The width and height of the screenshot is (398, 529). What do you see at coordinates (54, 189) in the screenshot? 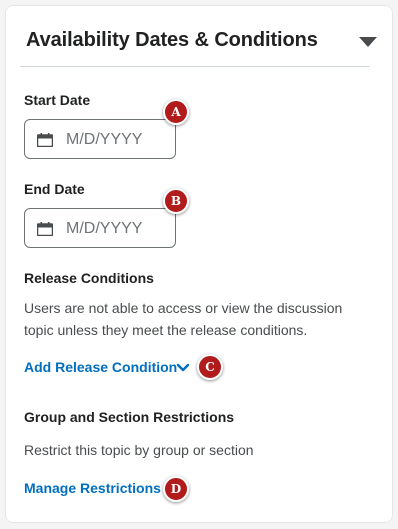
I see `end-date-label: End Date` at bounding box center [54, 189].